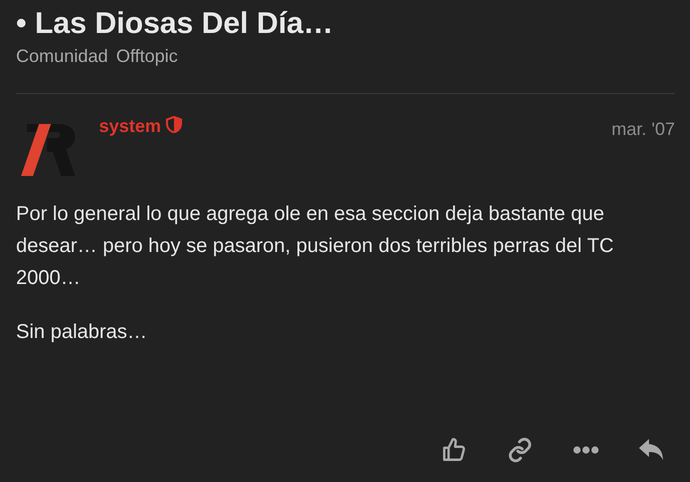  I want to click on reply-icon, so click(652, 450).